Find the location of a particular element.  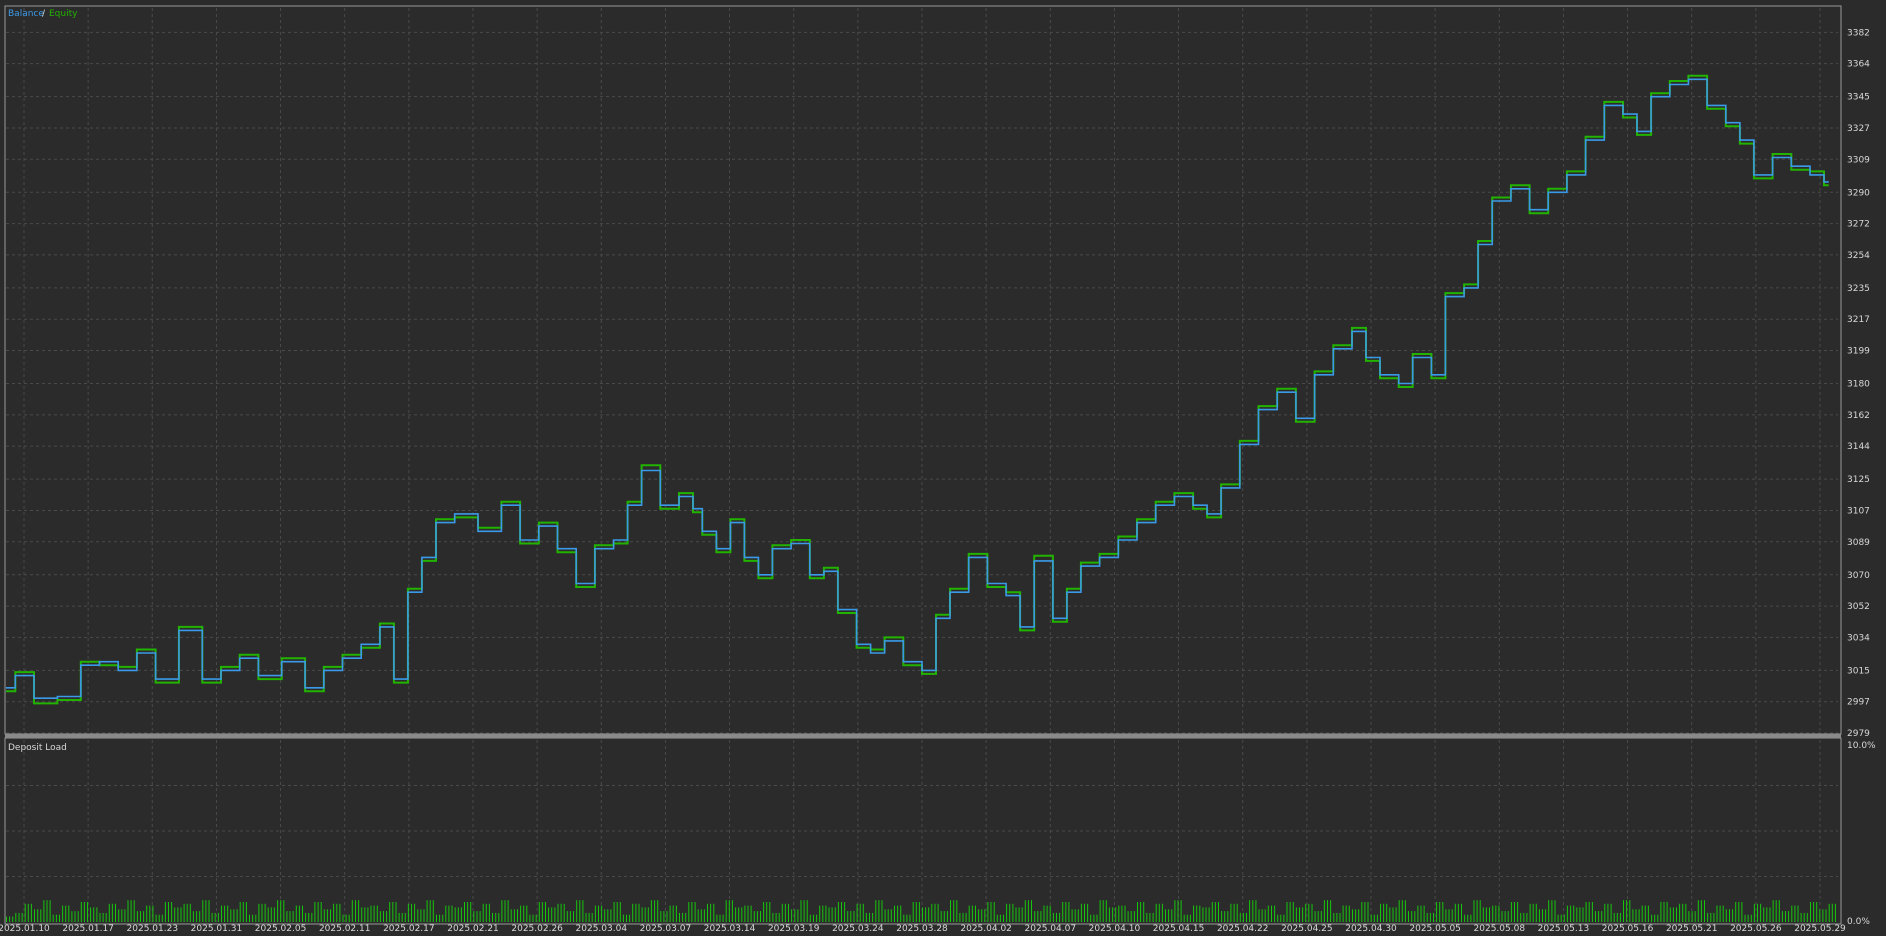

y-tick-label: 3125 is located at coordinates (1858, 480).